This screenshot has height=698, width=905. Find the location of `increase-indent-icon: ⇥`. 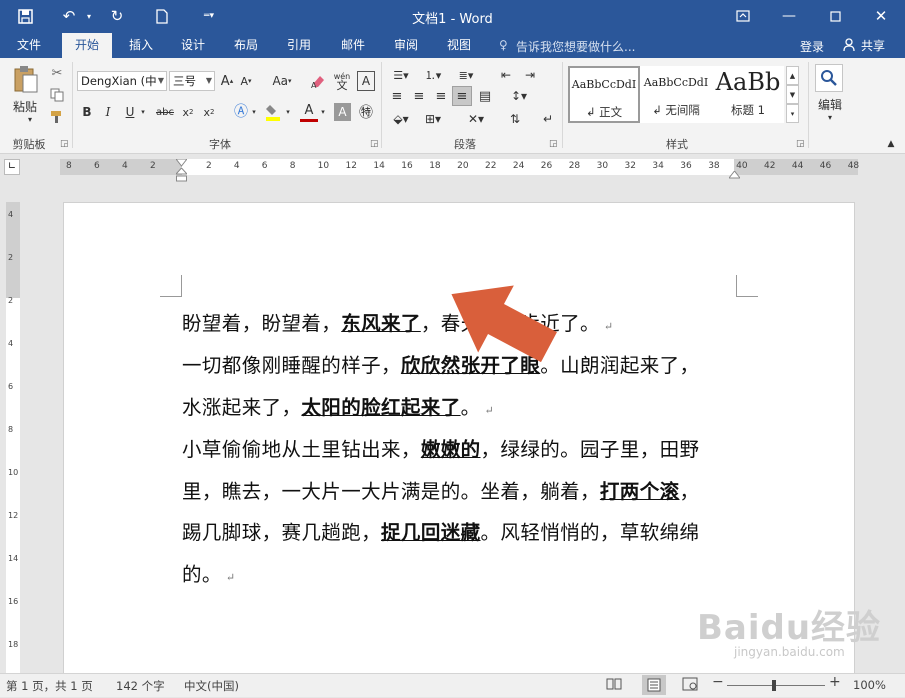

increase-indent-icon: ⇥ is located at coordinates (530, 75).